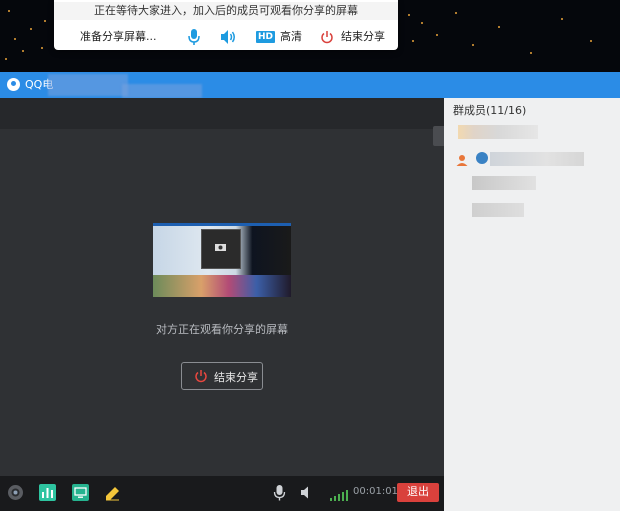  I want to click on main-top-strip, so click(222, 113).